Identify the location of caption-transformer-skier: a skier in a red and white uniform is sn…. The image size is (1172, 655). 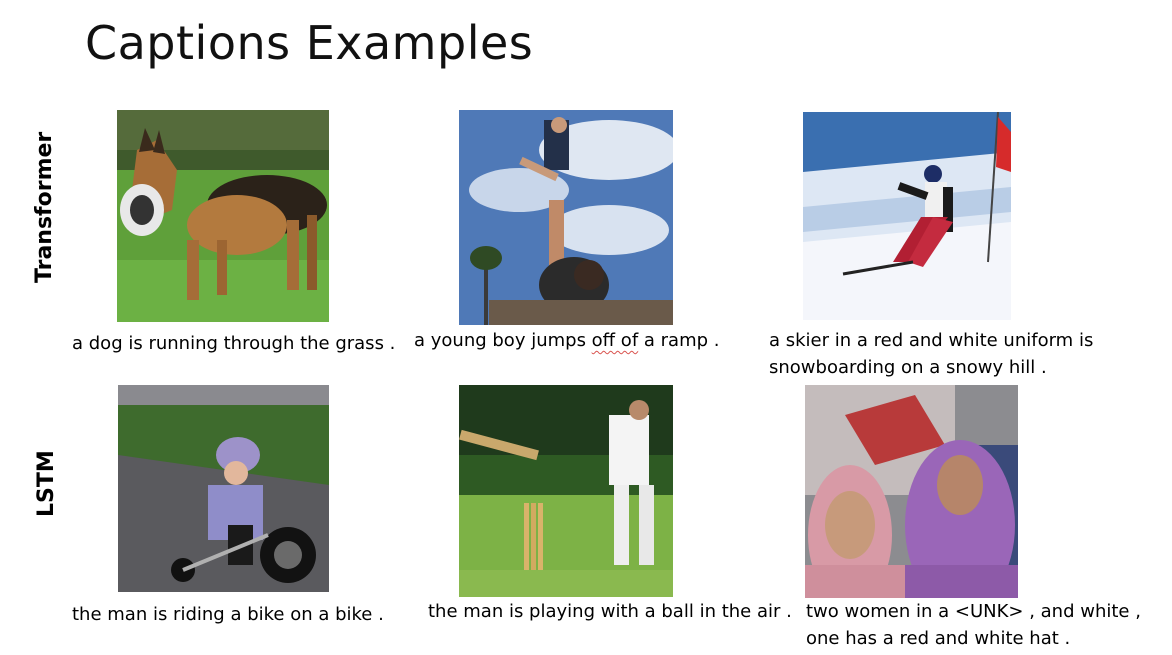
(931, 354).